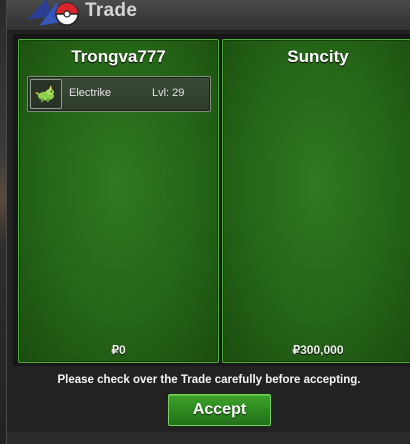  I want to click on accept-button: Accept, so click(219, 410).